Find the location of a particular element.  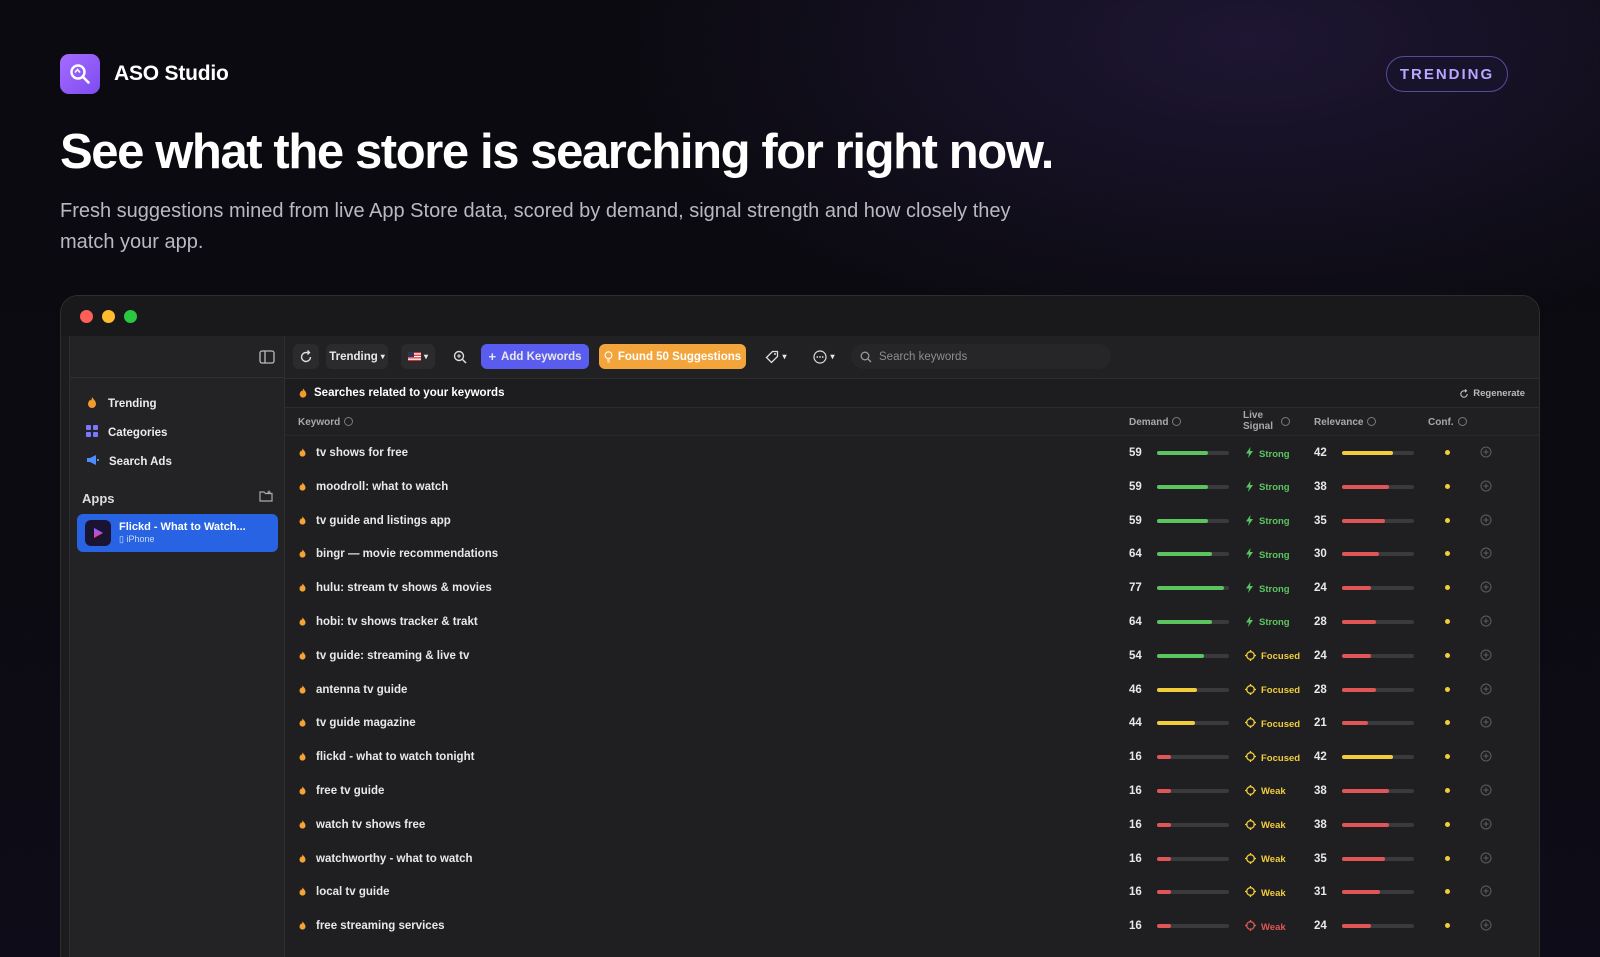

zoom-search-button is located at coordinates (459, 356).